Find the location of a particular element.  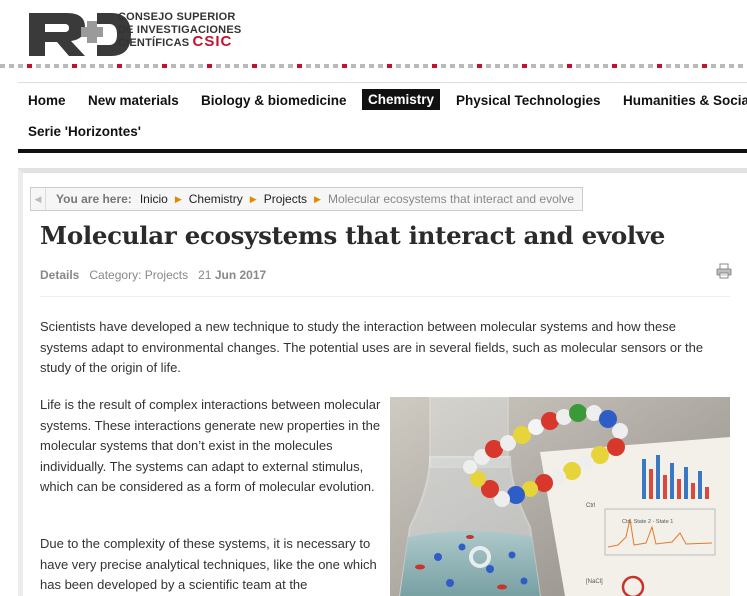

date-day: 21 is located at coordinates (205, 275).